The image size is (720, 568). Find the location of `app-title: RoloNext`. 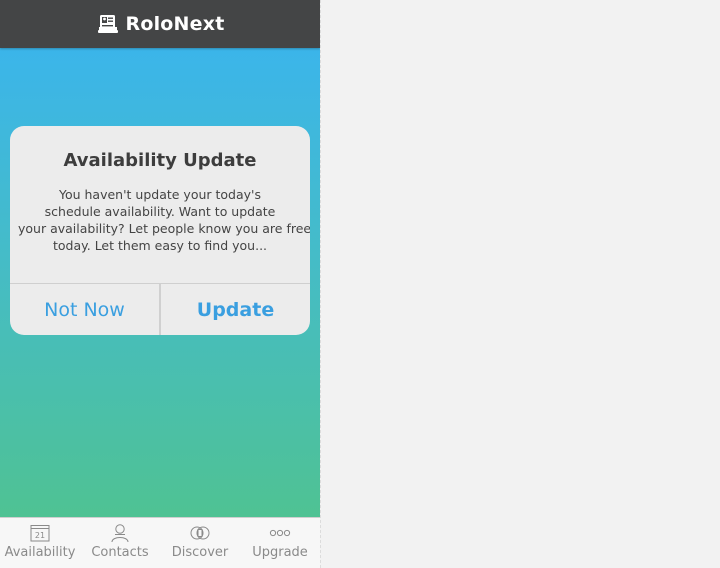

app-title: RoloNext is located at coordinates (175, 24).